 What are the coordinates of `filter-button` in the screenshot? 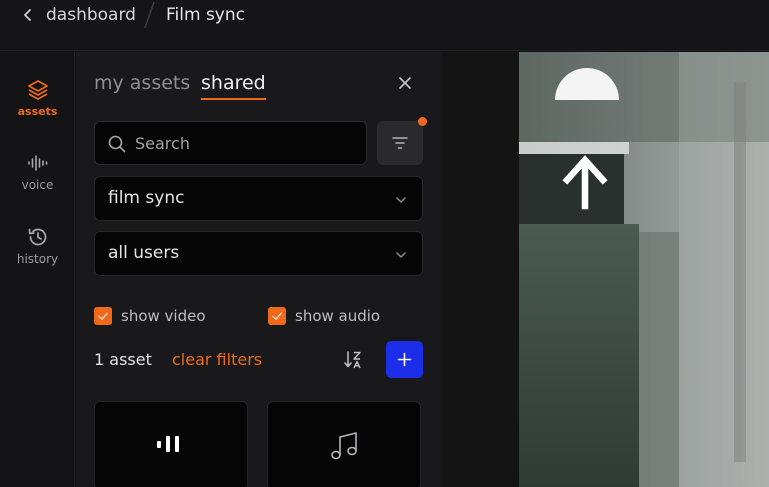 It's located at (400, 143).